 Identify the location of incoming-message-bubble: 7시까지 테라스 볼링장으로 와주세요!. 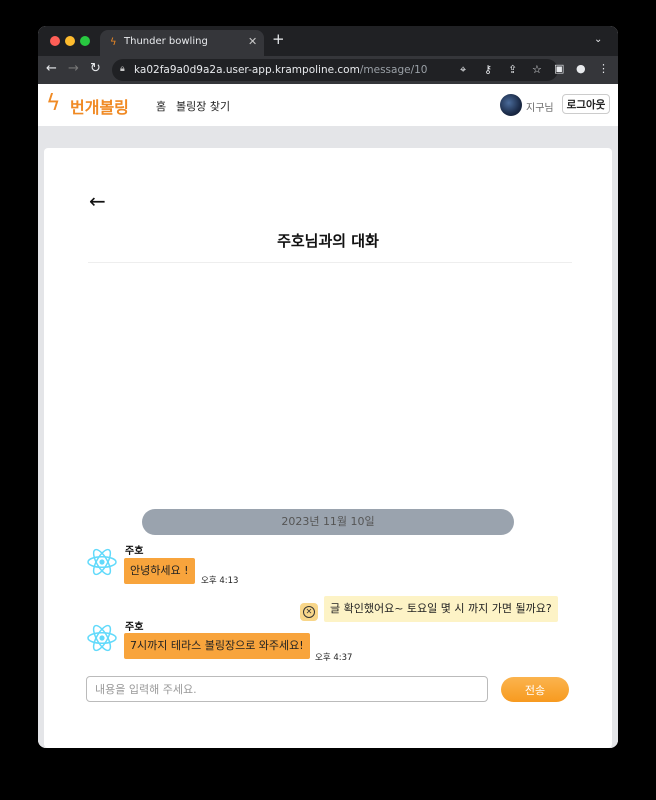
(217, 646).